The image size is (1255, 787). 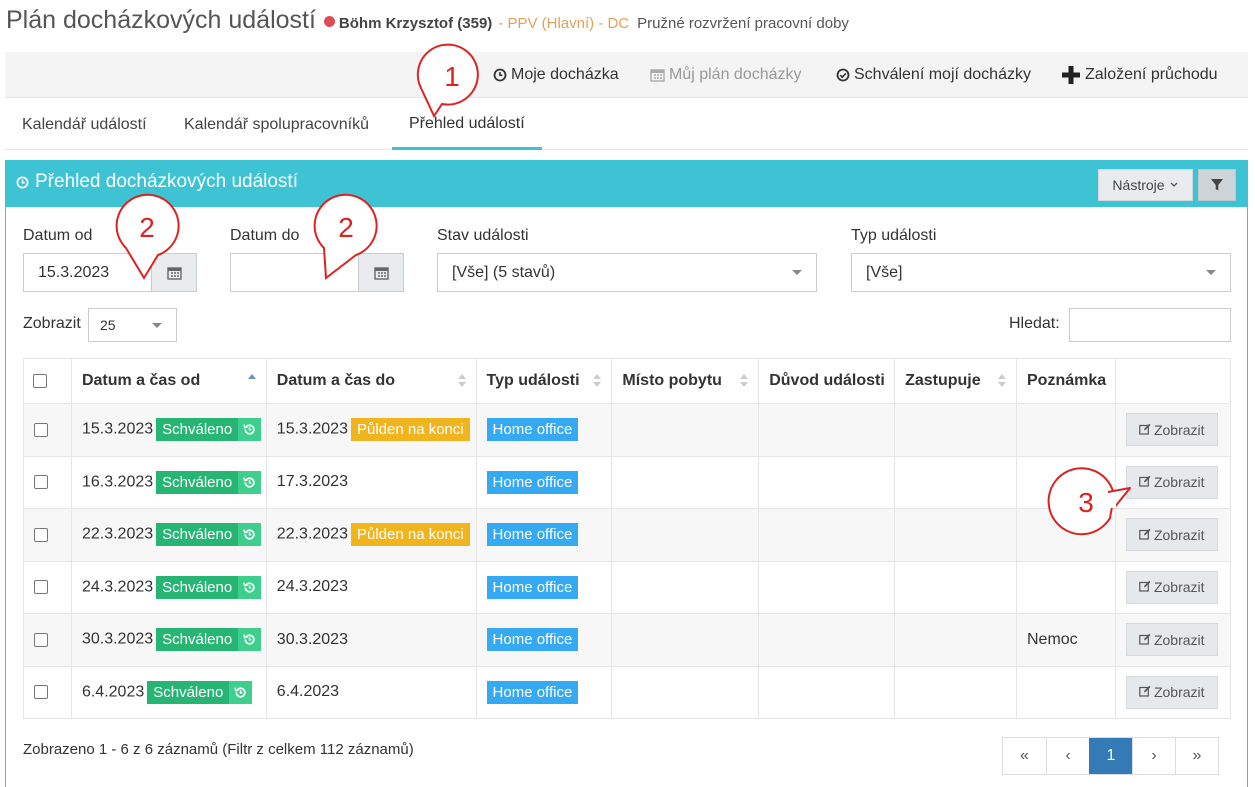 What do you see at coordinates (1174, 184) in the screenshot?
I see `chevron-down-icon` at bounding box center [1174, 184].